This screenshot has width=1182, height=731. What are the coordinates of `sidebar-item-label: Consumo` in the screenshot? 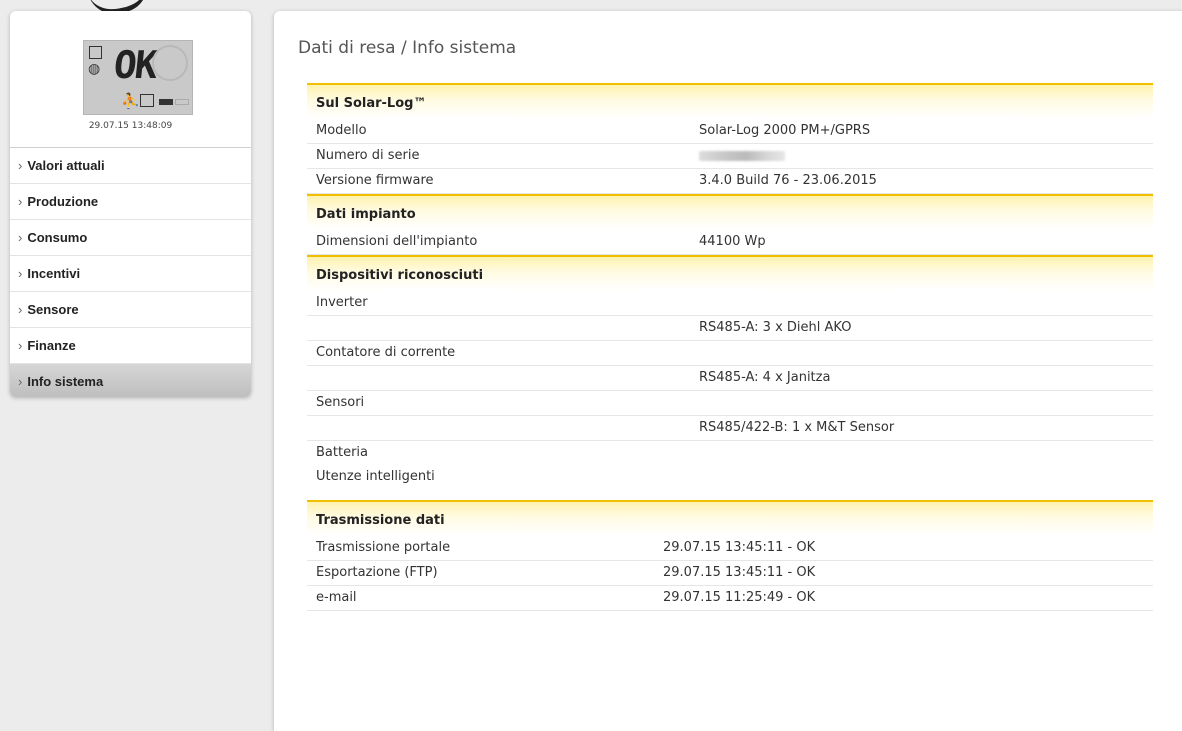 It's located at (57, 237).